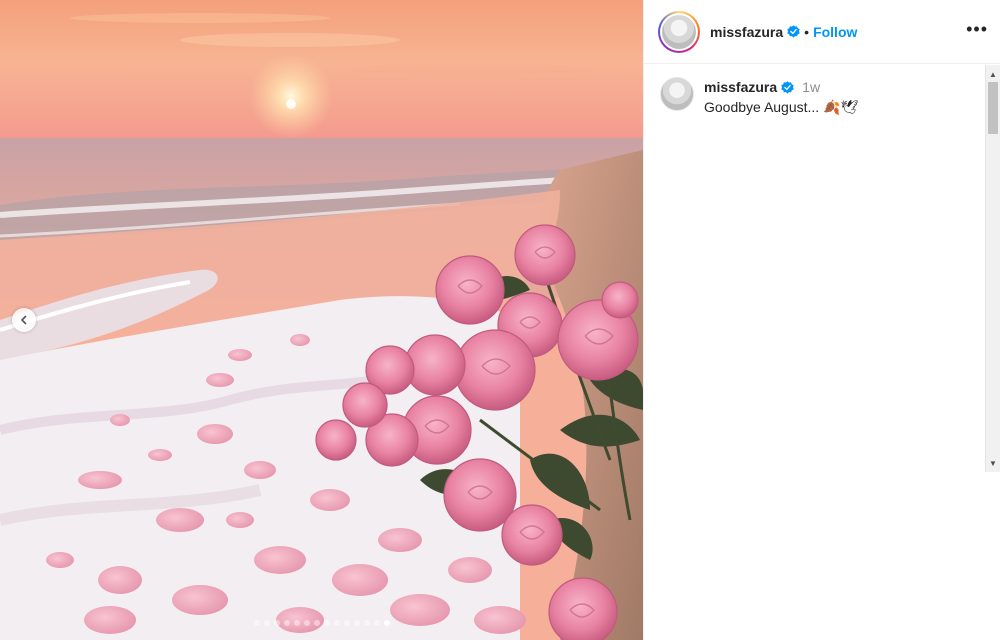  What do you see at coordinates (992, 268) in the screenshot?
I see `scrollbar: ▲ ▼` at bounding box center [992, 268].